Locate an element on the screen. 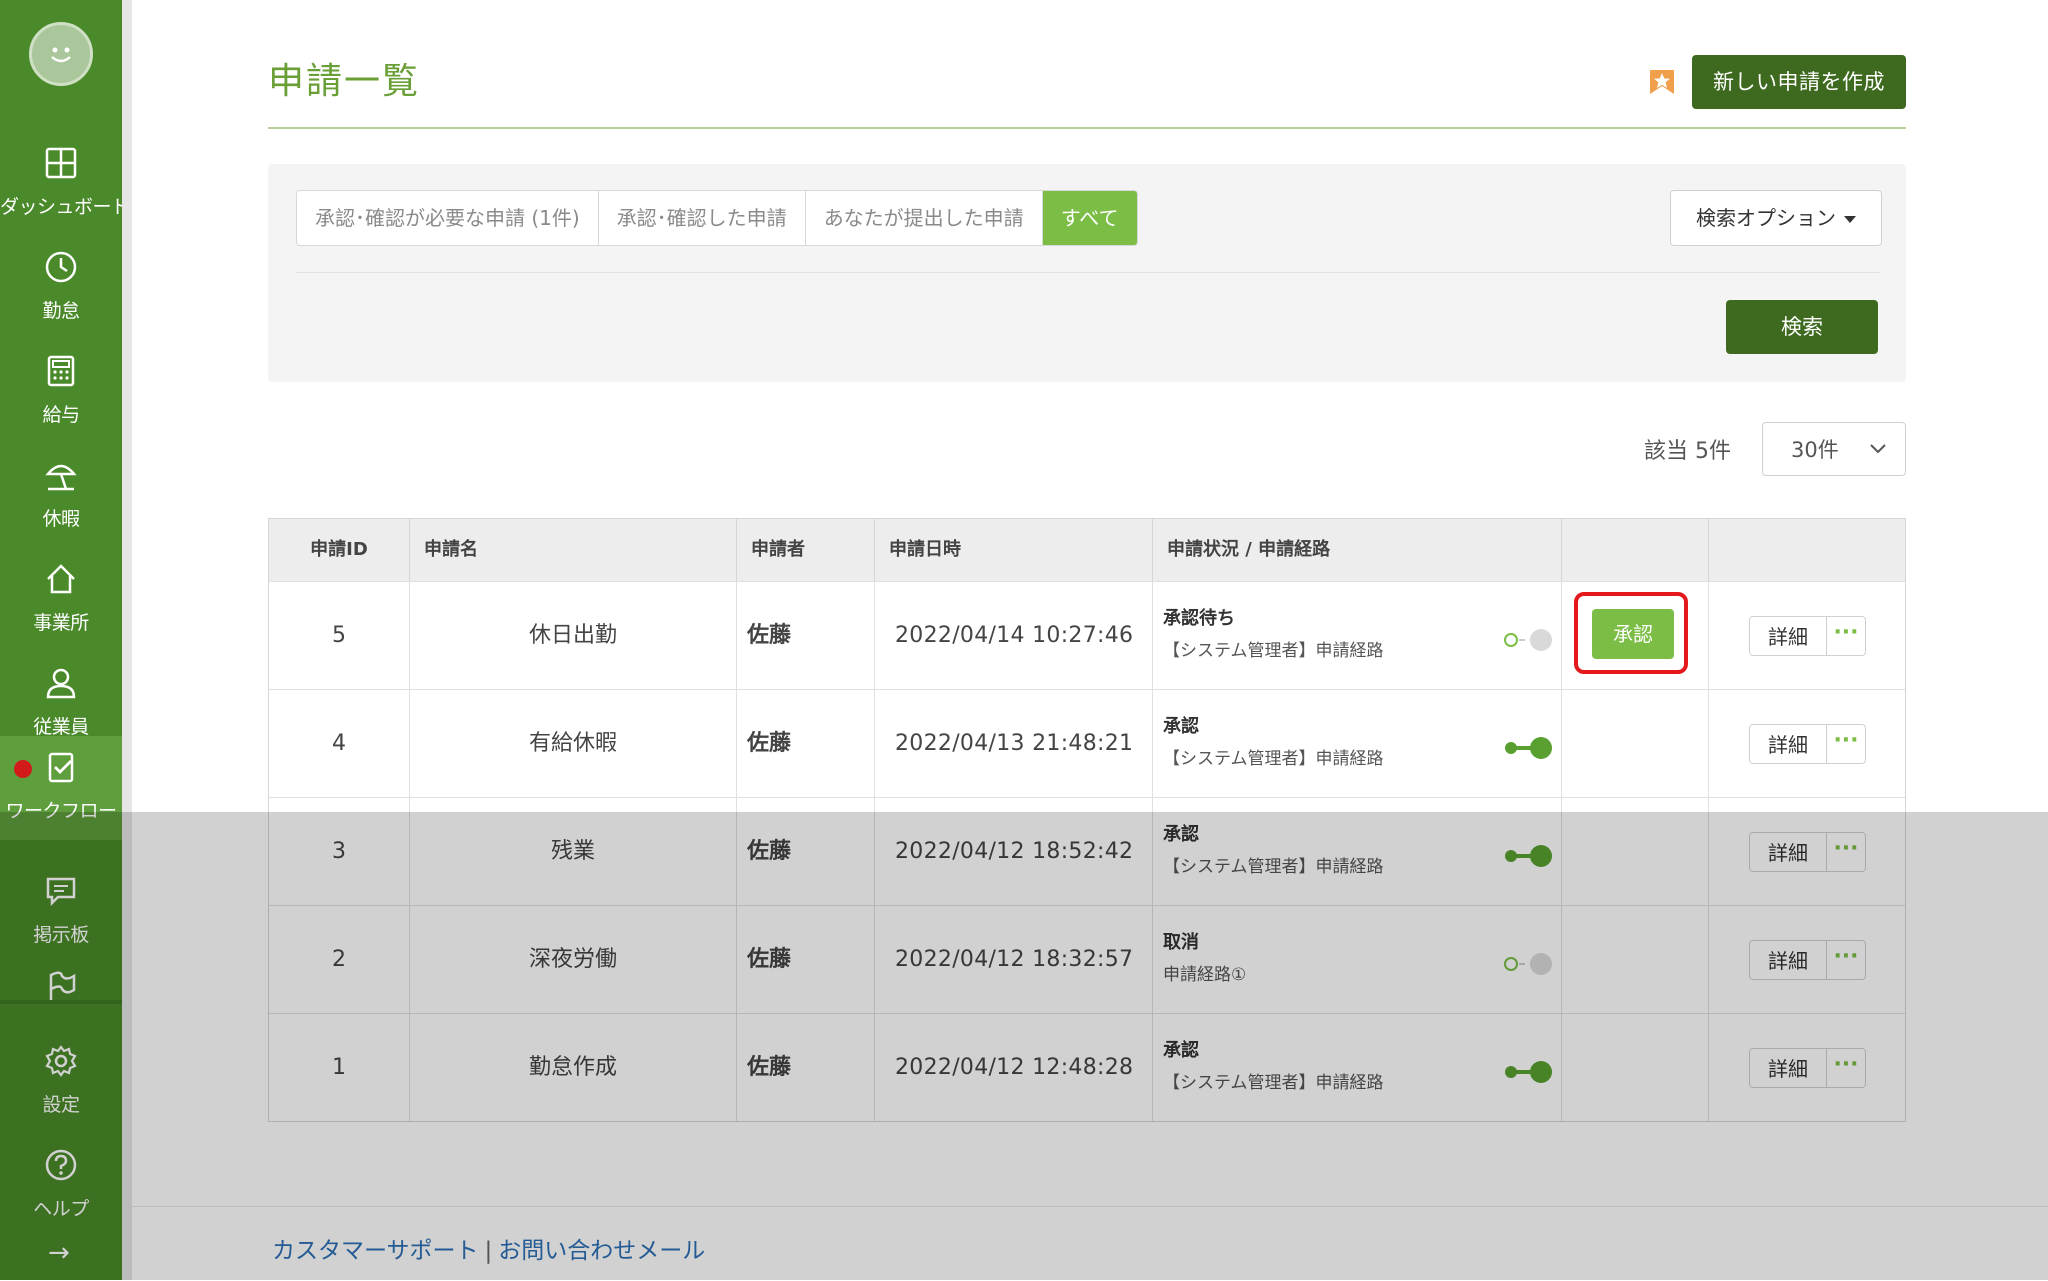 The image size is (2048, 1281). cell-name: 深夜労働 is located at coordinates (573, 959).